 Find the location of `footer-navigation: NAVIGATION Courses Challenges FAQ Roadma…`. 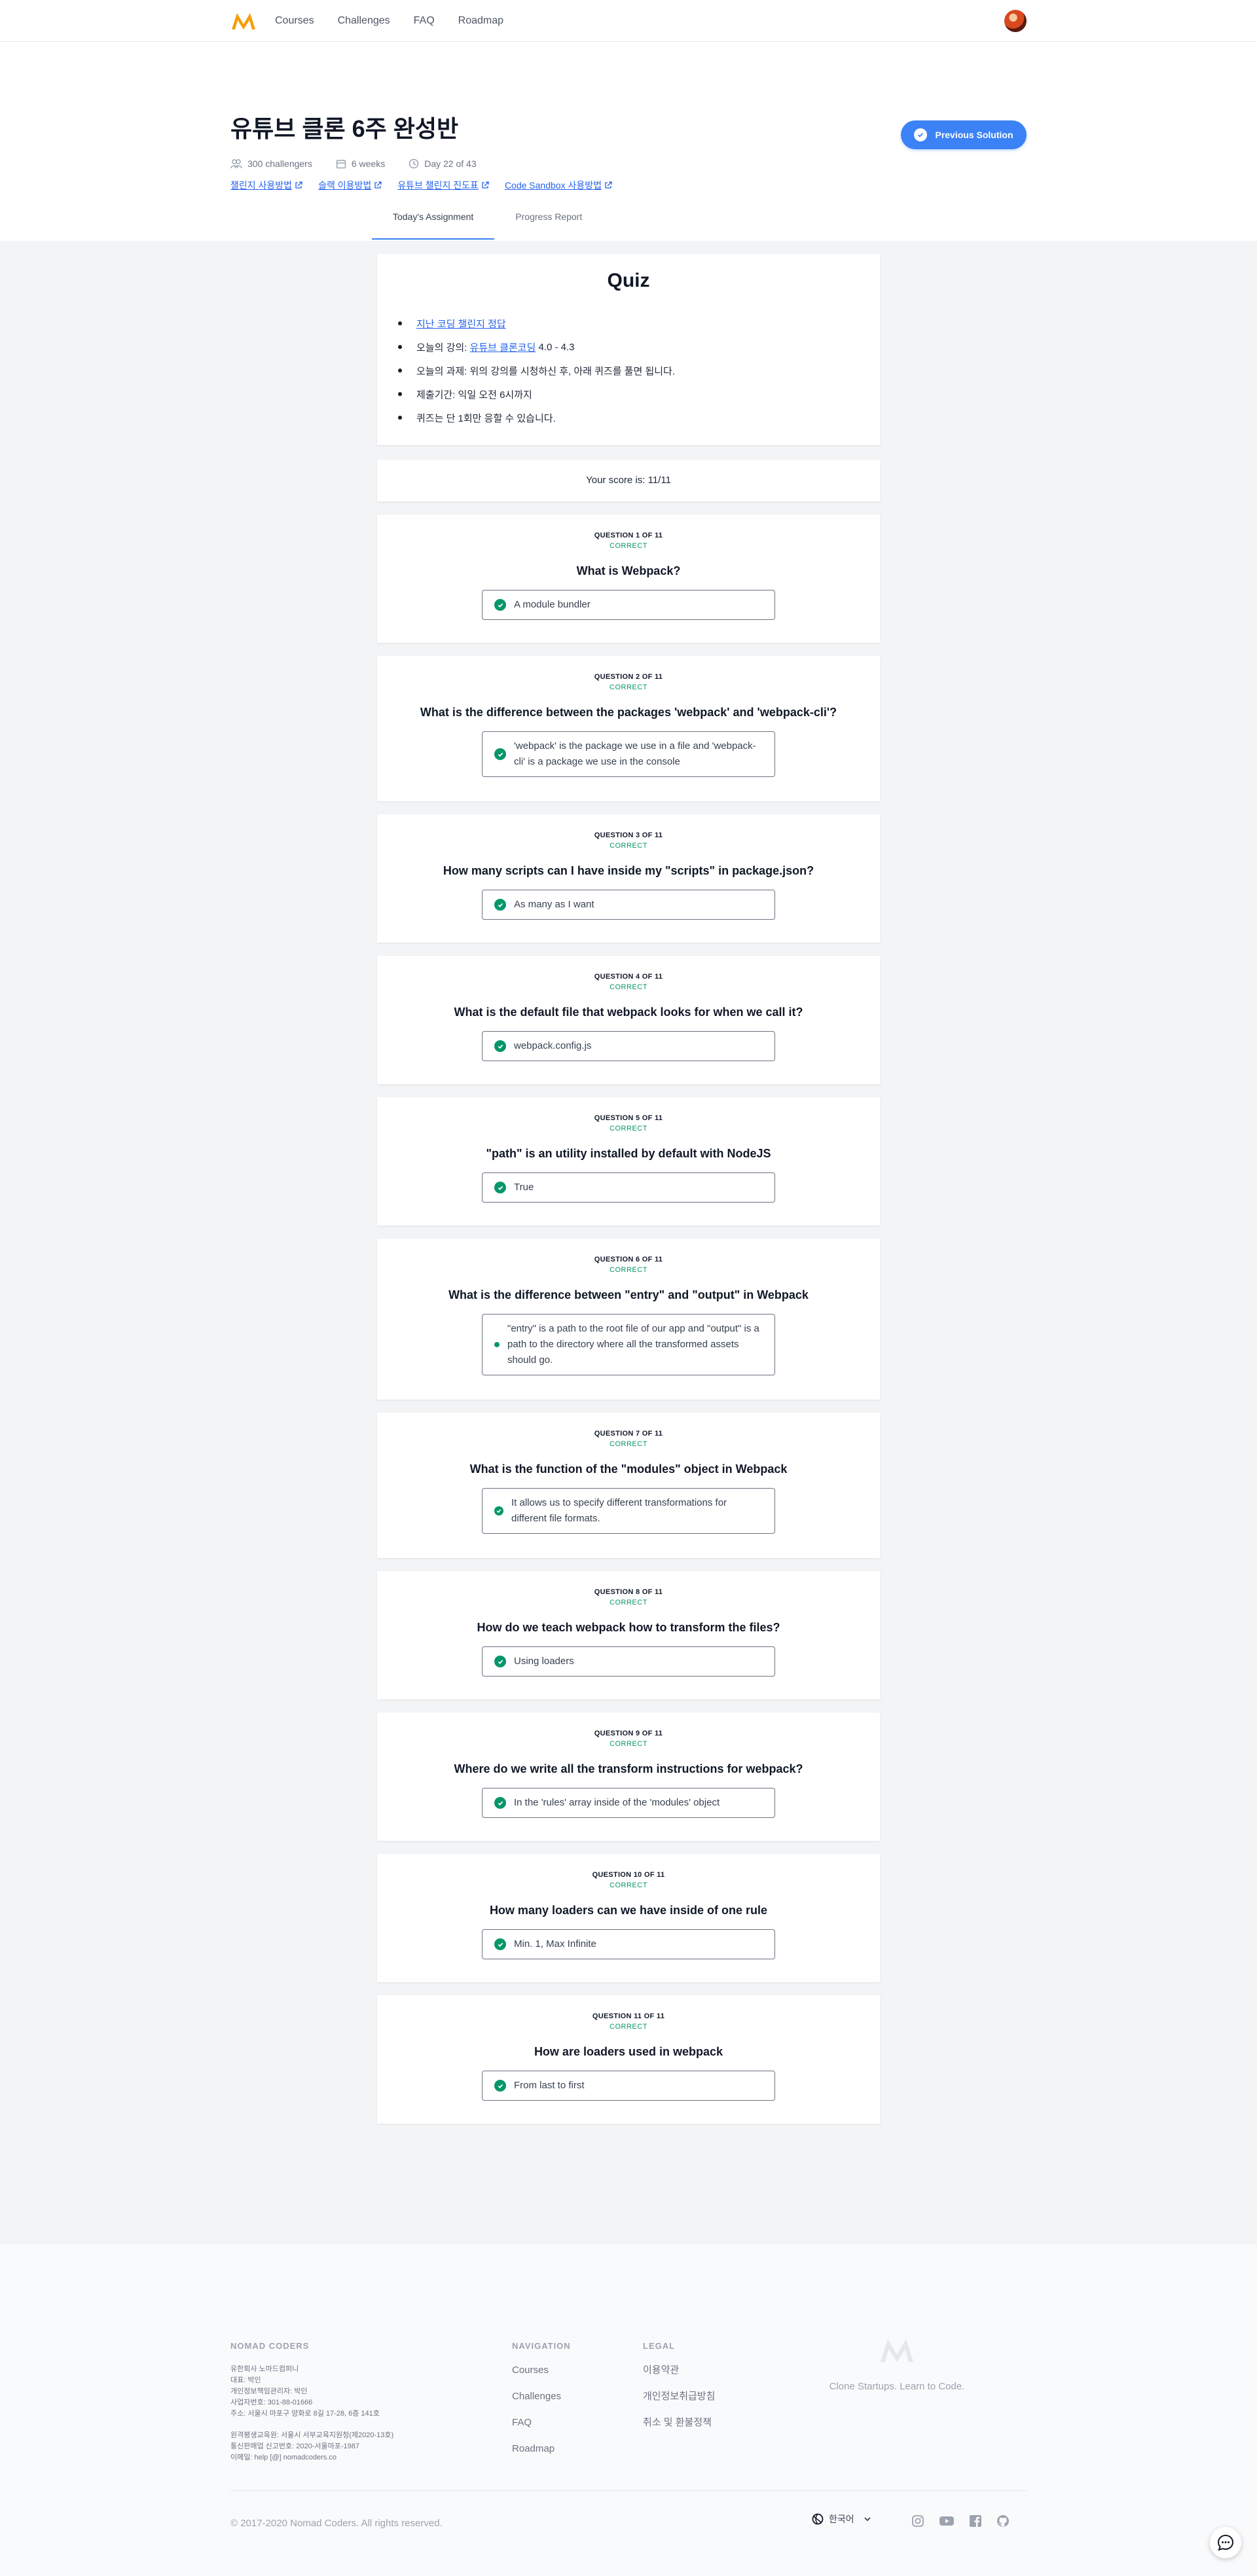

footer-navigation: NAVIGATION Courses Challenges FAQ Roadma… is located at coordinates (541, 2398).